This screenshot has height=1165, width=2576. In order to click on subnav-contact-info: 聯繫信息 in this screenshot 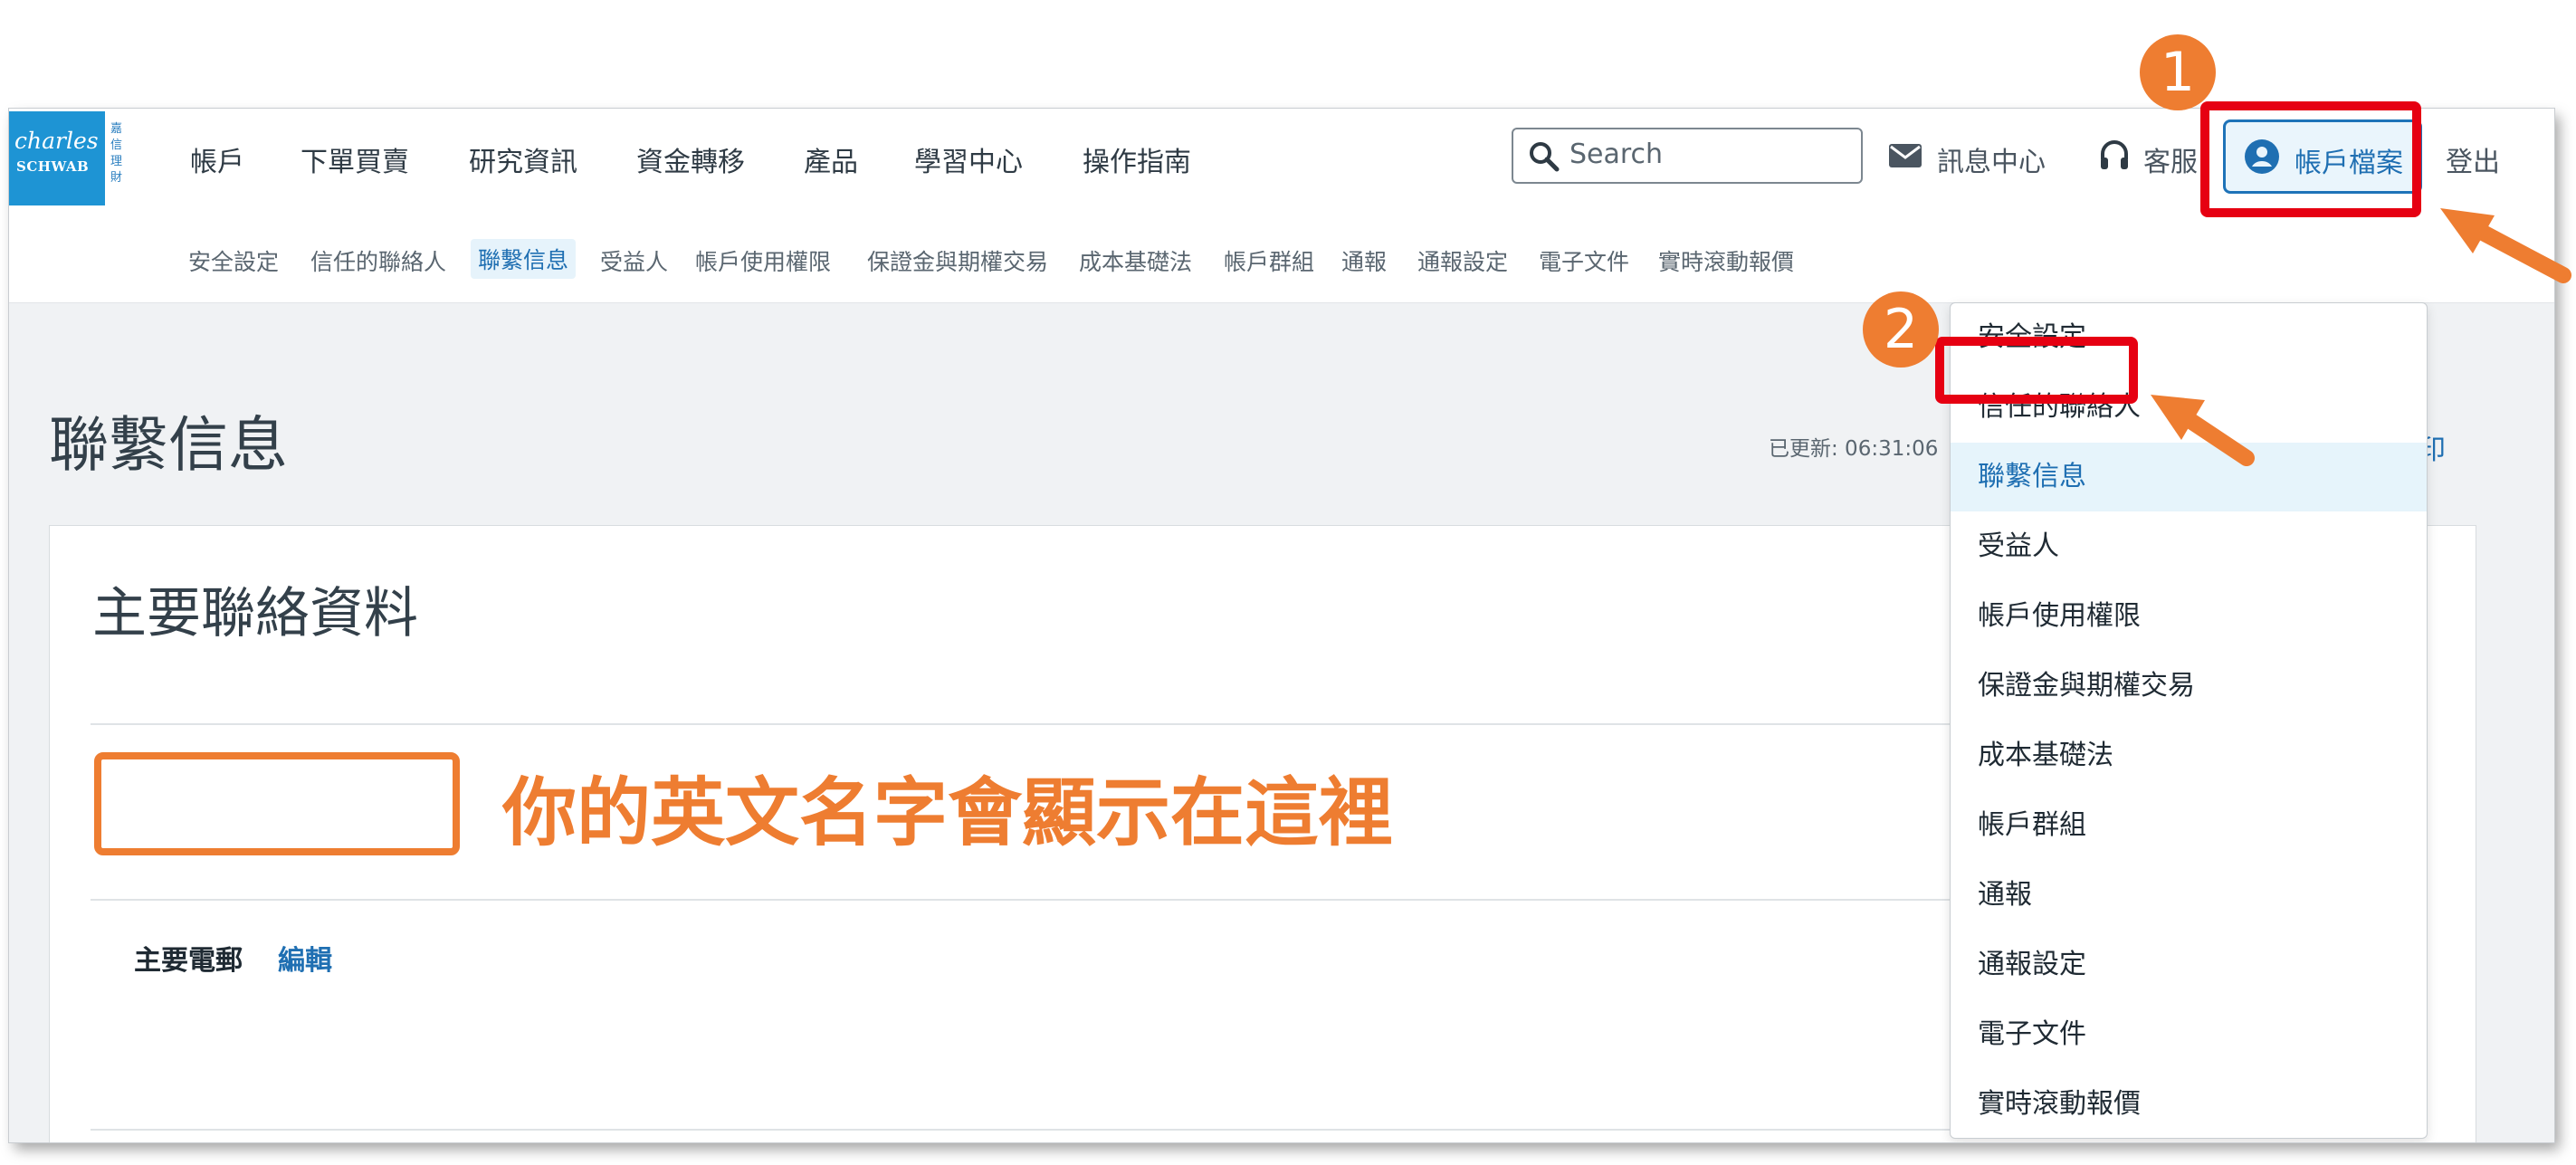, I will do `click(524, 259)`.